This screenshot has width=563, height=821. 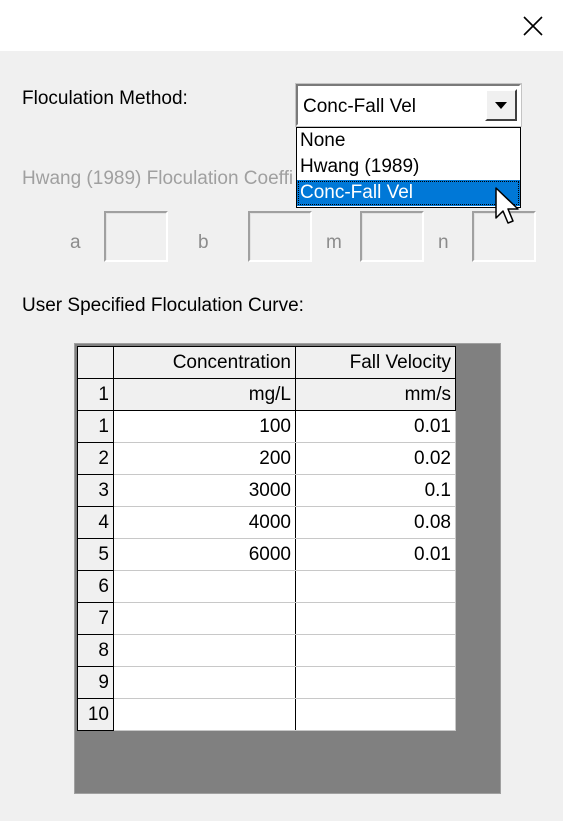 What do you see at coordinates (375, 458) in the screenshot?
I see `fall-velocity-cell: 0.02` at bounding box center [375, 458].